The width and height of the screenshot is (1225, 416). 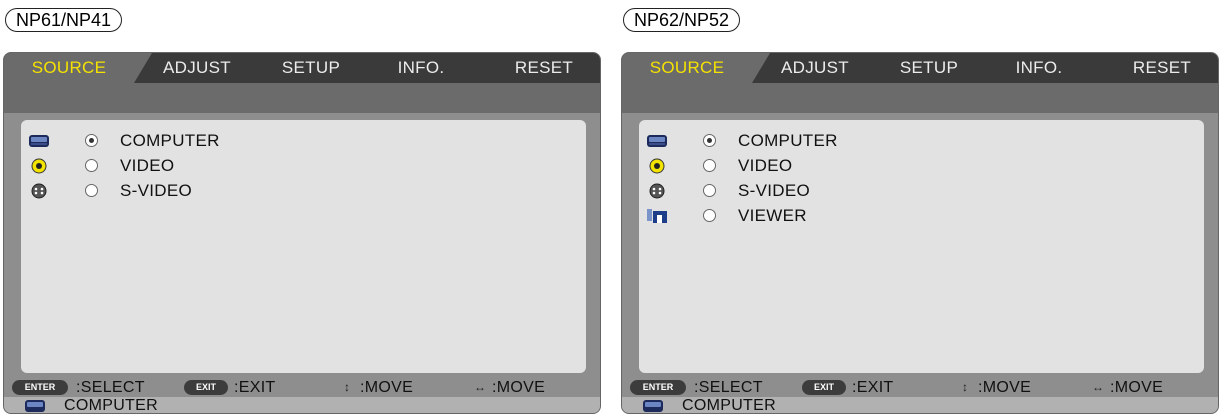 I want to click on source-label: VIEWER, so click(x=772, y=215).